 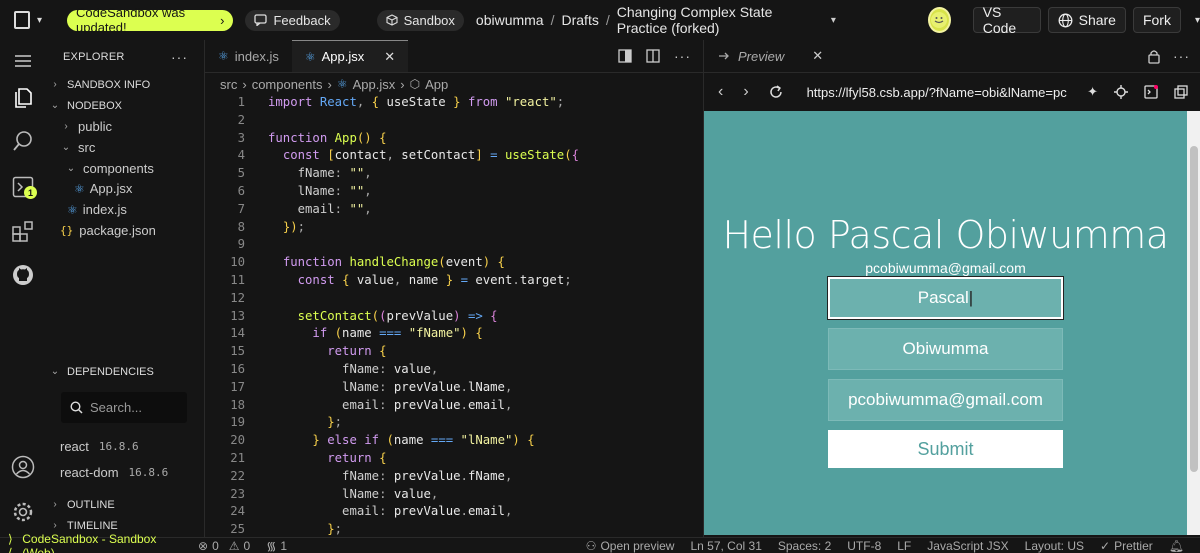 What do you see at coordinates (124, 105) in the screenshot?
I see `section-nodebox: ⌄ NODEBOX` at bounding box center [124, 105].